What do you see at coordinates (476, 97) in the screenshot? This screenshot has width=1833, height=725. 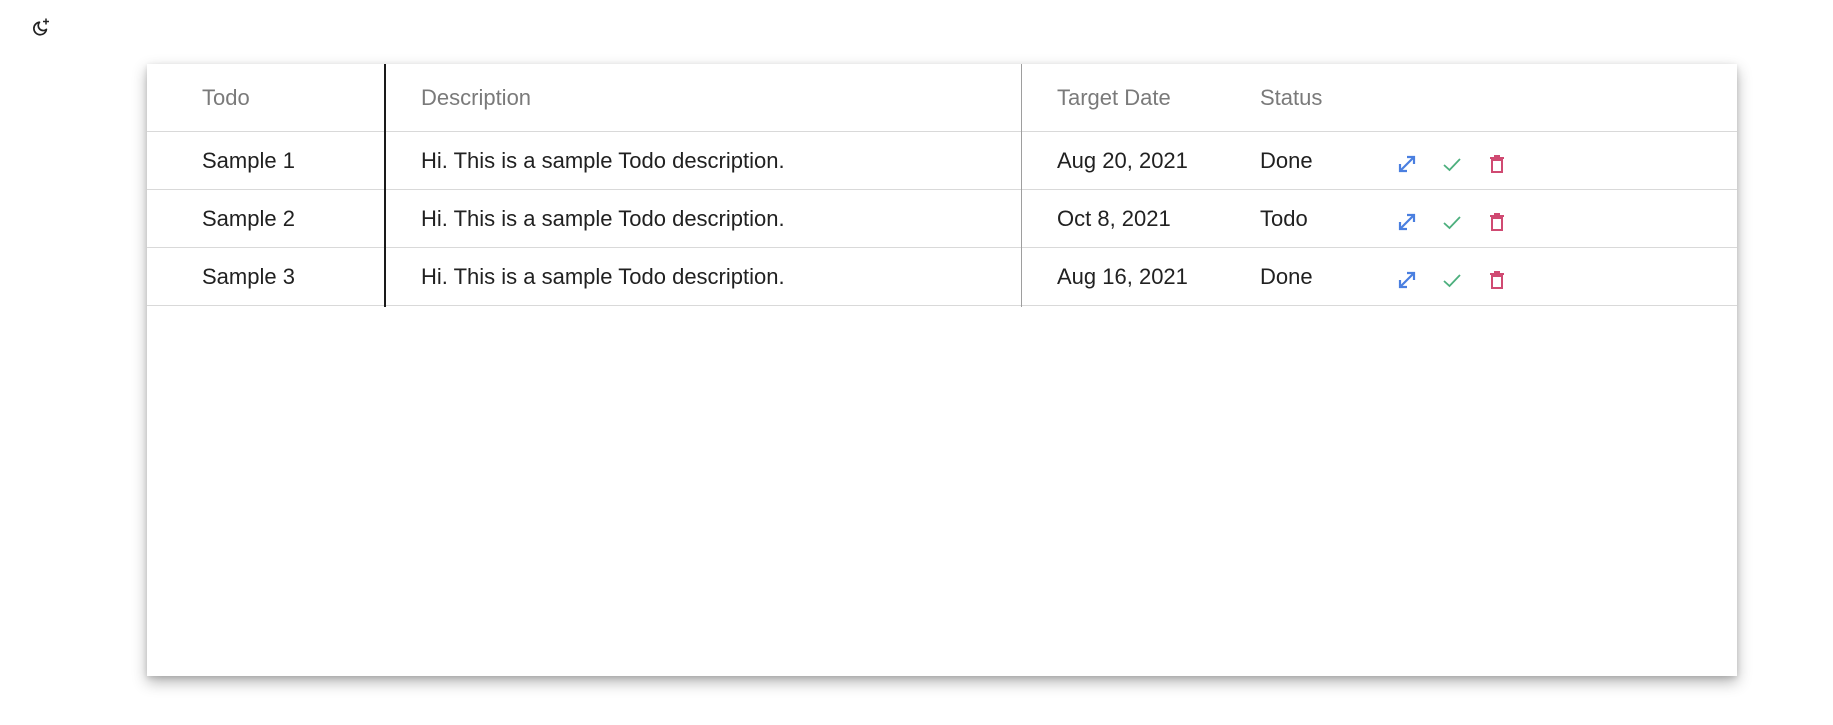 I see `column-header-description: Description` at bounding box center [476, 97].